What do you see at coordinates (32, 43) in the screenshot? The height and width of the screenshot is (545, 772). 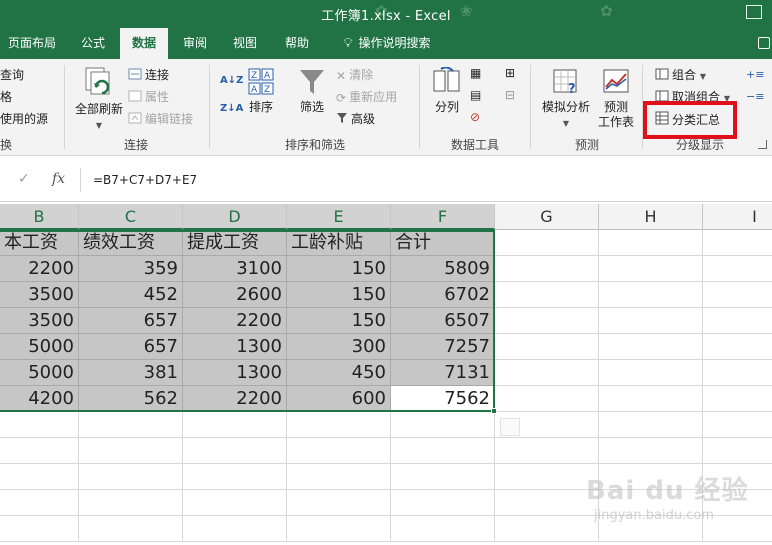 I see `tab-page-layout: 页面布局` at bounding box center [32, 43].